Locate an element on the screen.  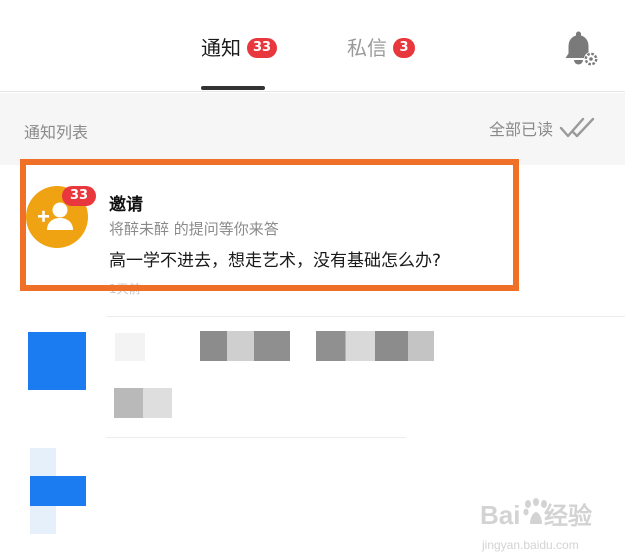
tab-messages-label: 私信 is located at coordinates (367, 48).